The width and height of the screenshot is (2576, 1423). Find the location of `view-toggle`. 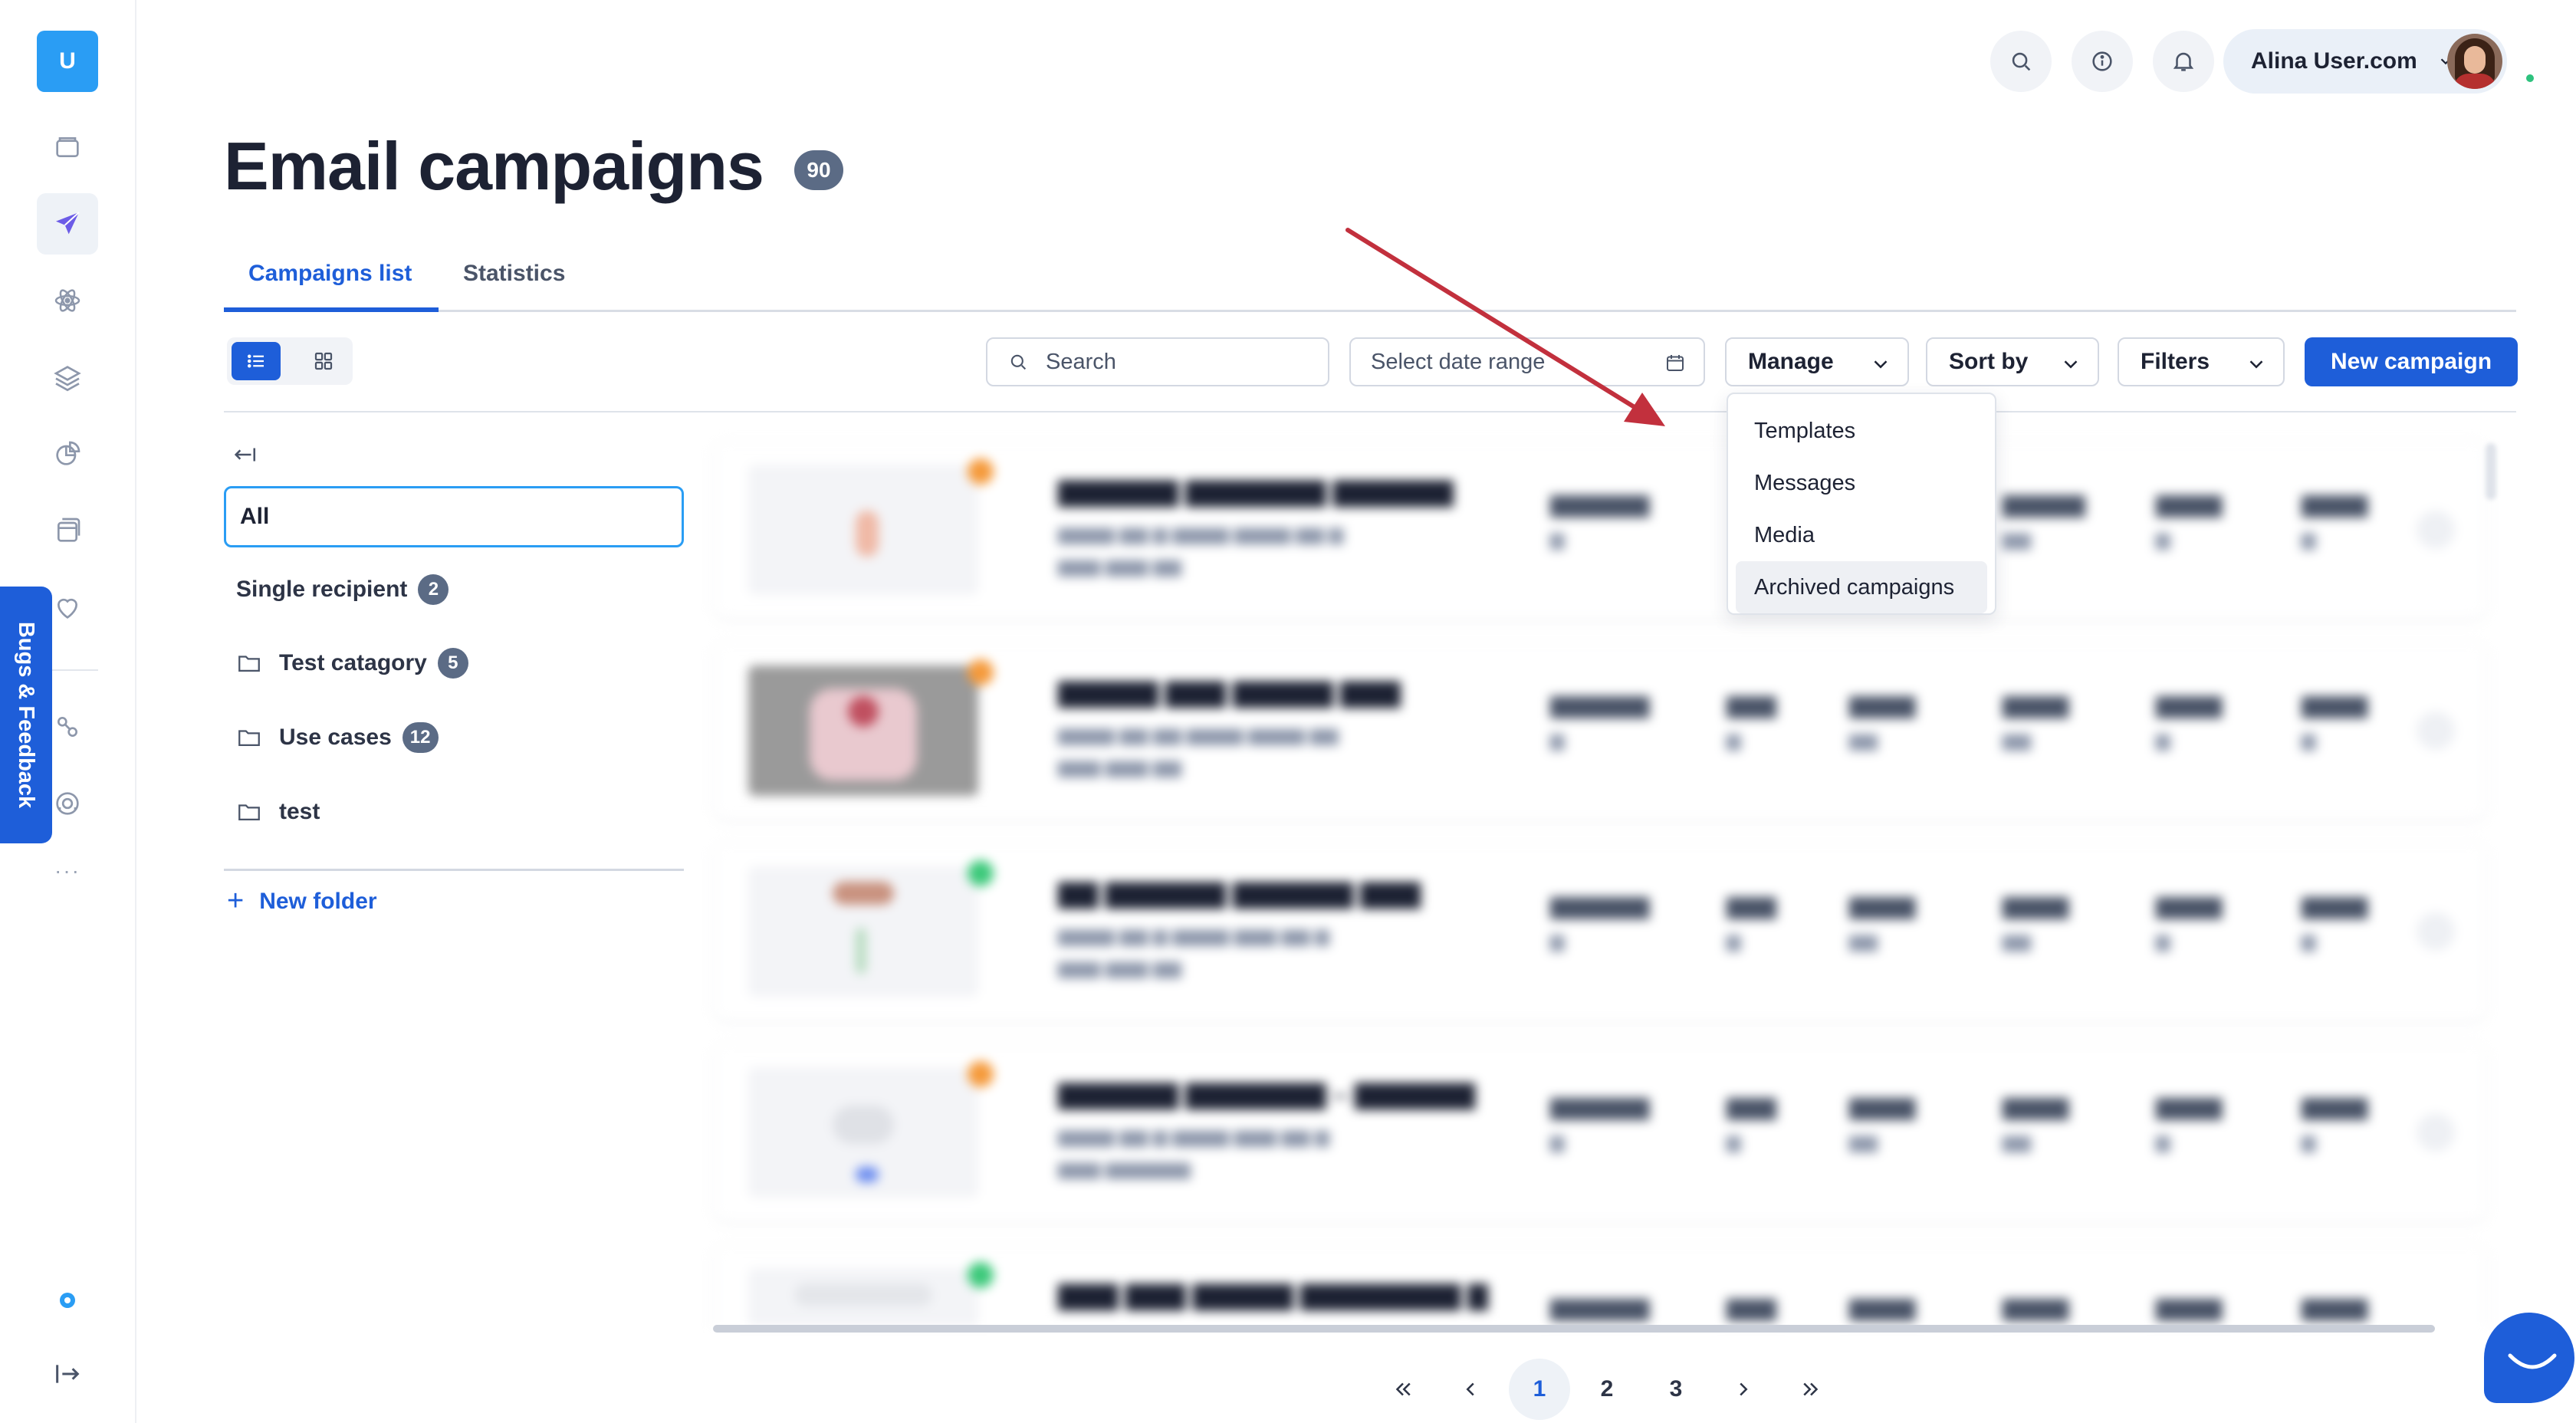

view-toggle is located at coordinates (290, 361).